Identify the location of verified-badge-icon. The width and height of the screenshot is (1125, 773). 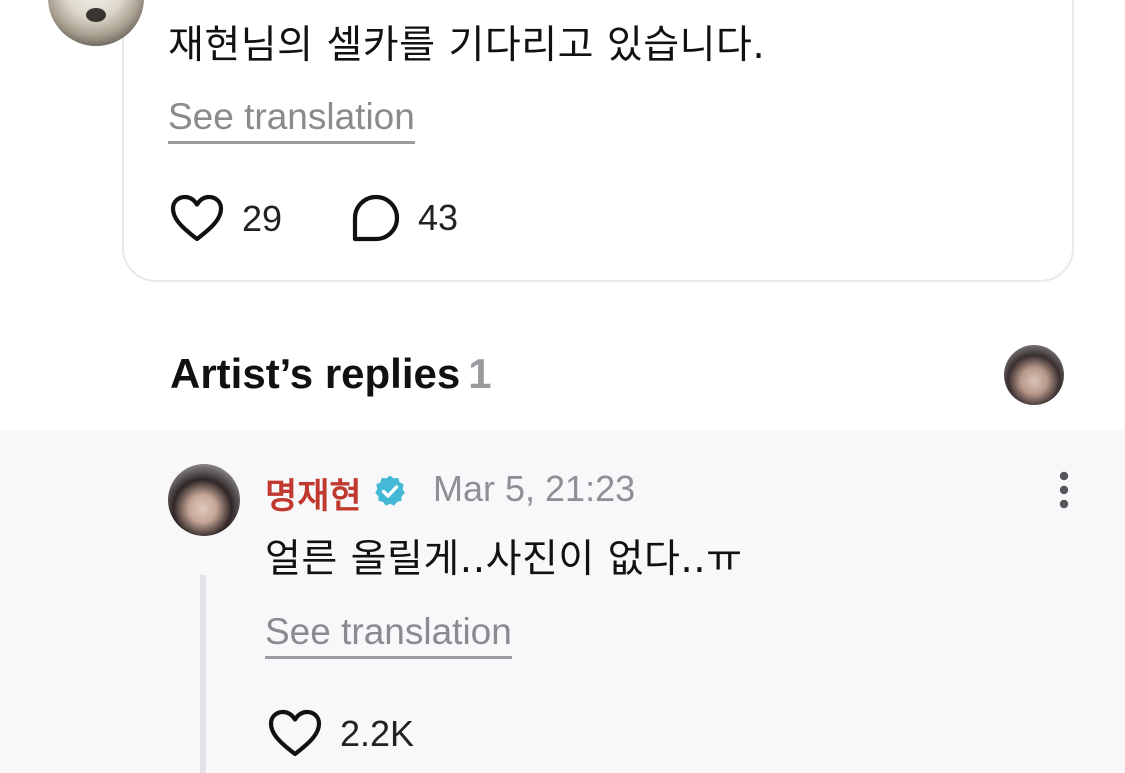
(390, 490).